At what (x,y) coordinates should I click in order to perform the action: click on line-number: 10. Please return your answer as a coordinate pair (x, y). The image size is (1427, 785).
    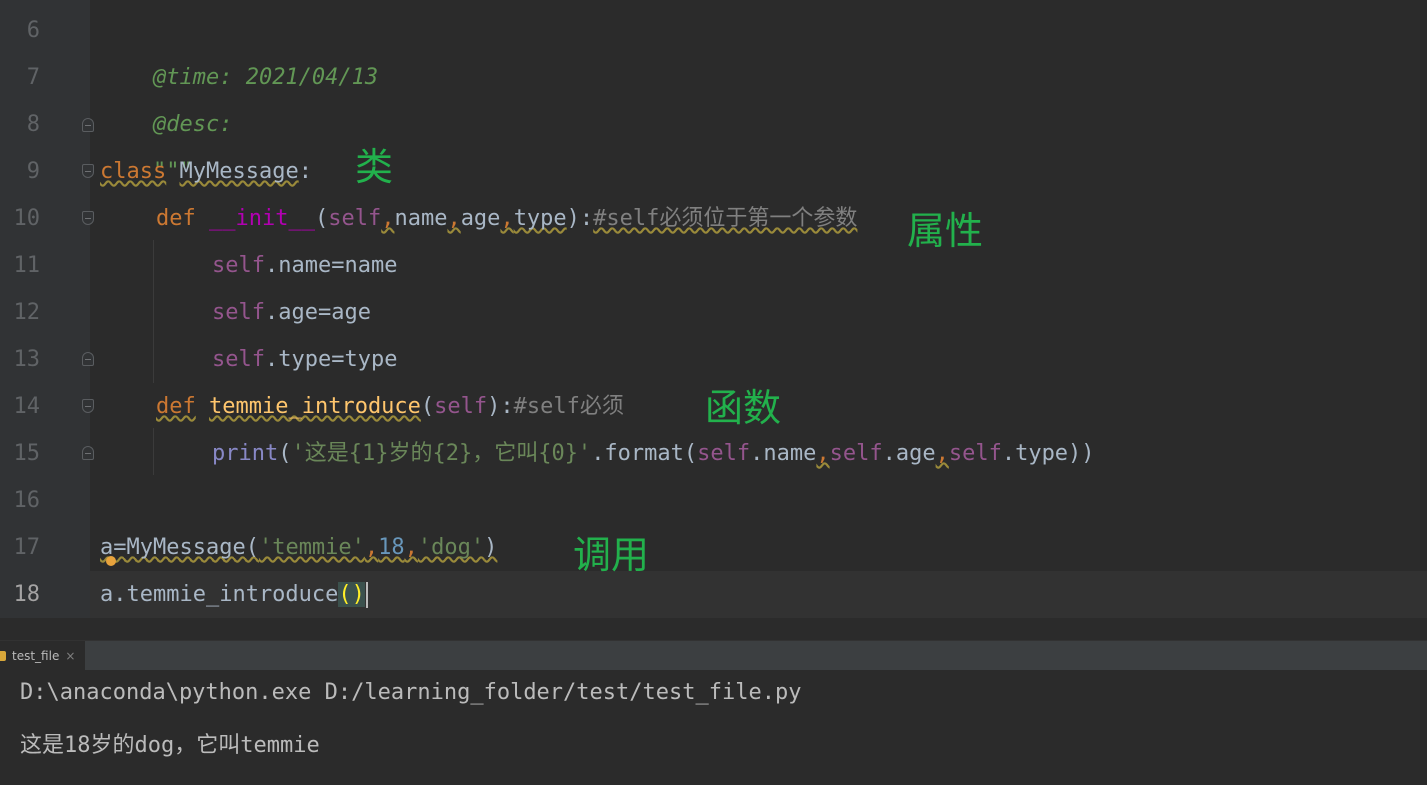
    Looking at the image, I should click on (27, 218).